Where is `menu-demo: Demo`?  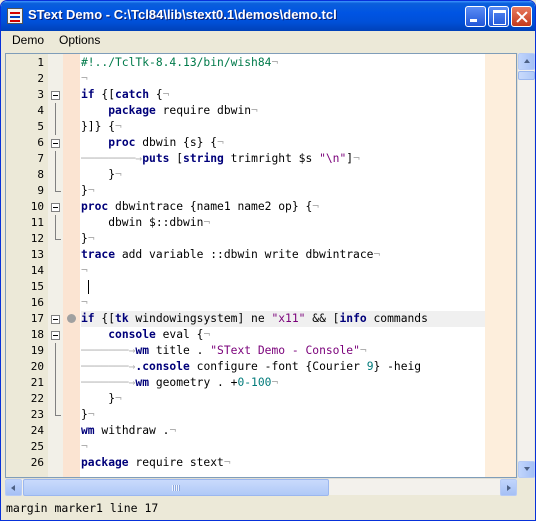
menu-demo: Demo is located at coordinates (28, 40).